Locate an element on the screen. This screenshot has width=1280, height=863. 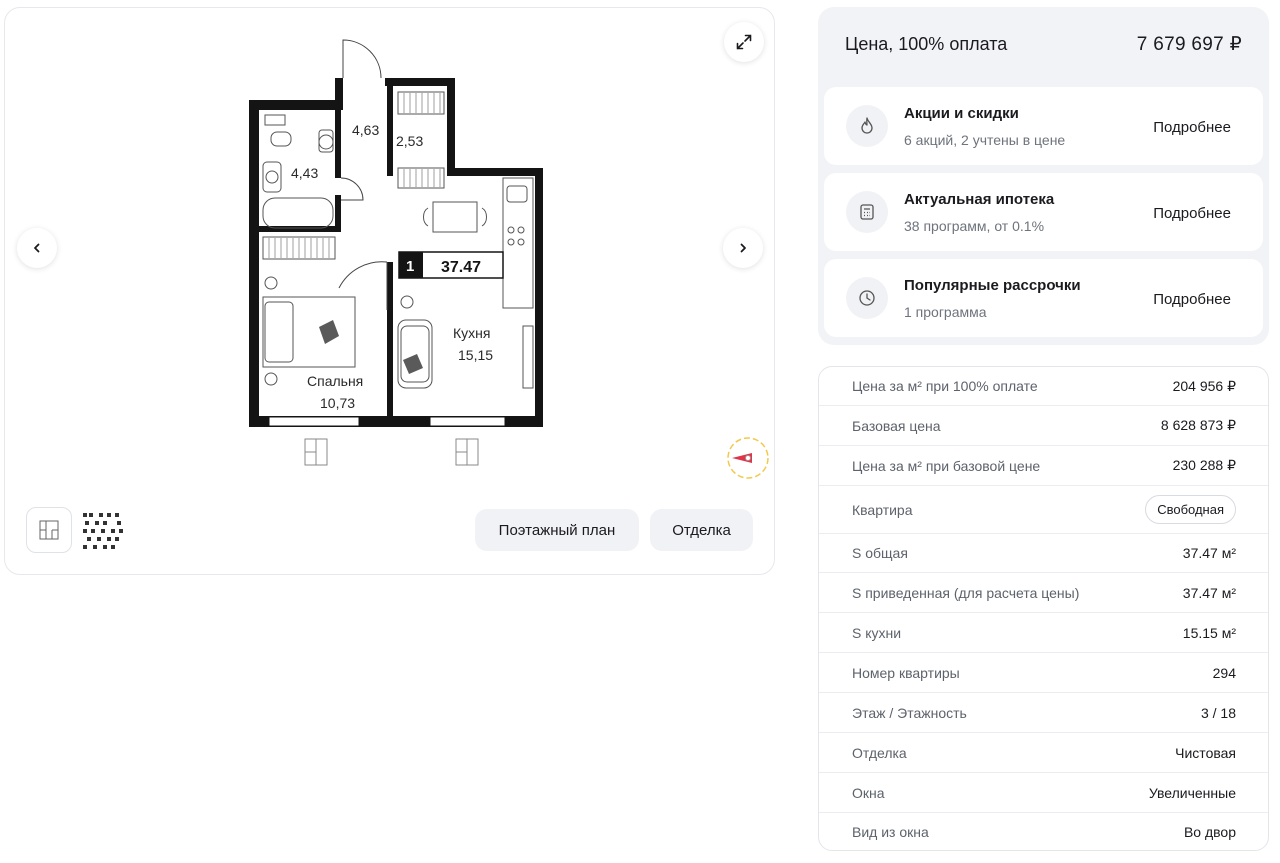
finish-button: Отделка is located at coordinates (701, 530).